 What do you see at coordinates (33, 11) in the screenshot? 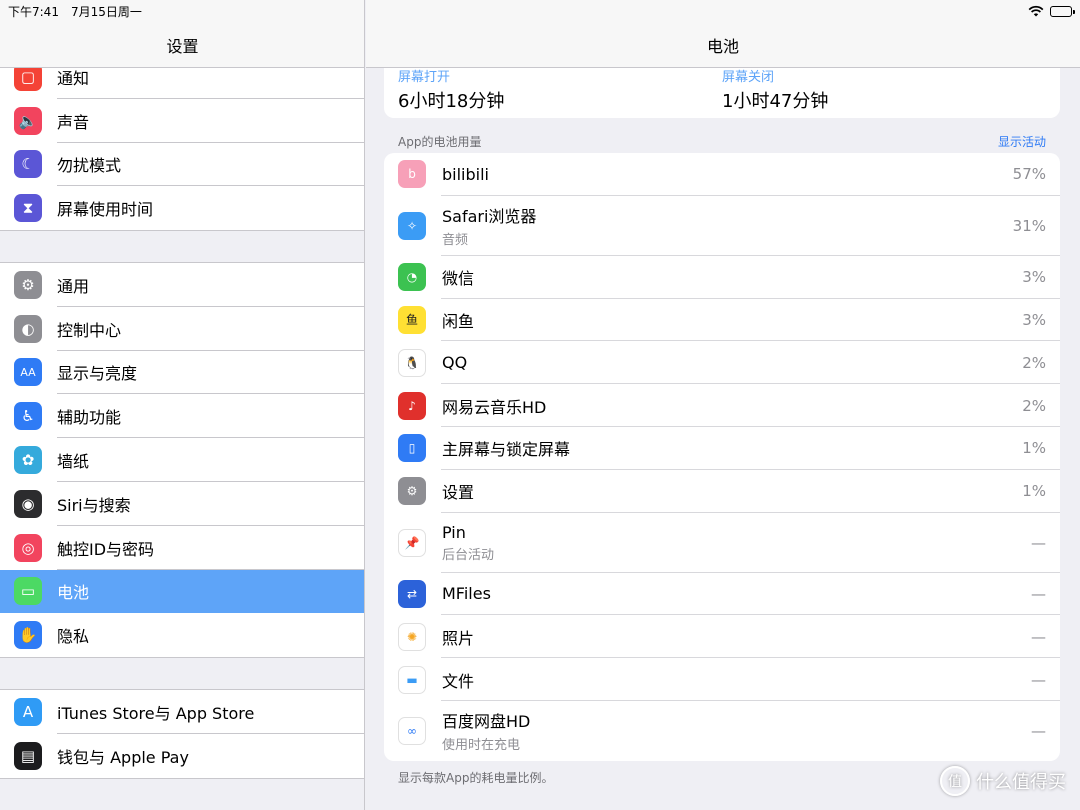
I see `status-time: 下午7:41` at bounding box center [33, 11].